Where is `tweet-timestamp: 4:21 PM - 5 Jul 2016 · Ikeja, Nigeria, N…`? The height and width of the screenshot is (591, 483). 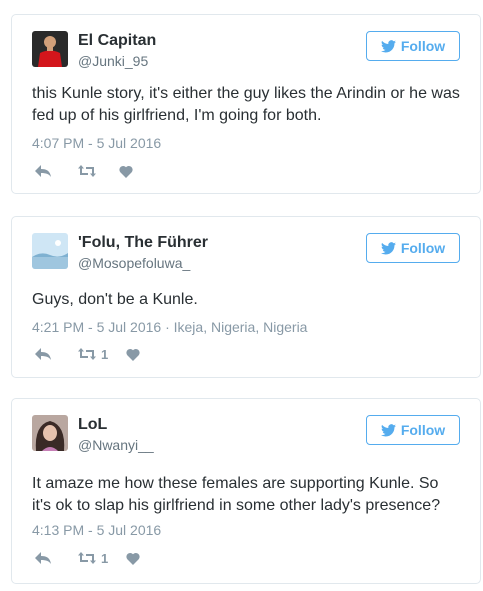
tweet-timestamp: 4:21 PM - 5 Jul 2016 · Ikeja, Nigeria, N… is located at coordinates (169, 327).